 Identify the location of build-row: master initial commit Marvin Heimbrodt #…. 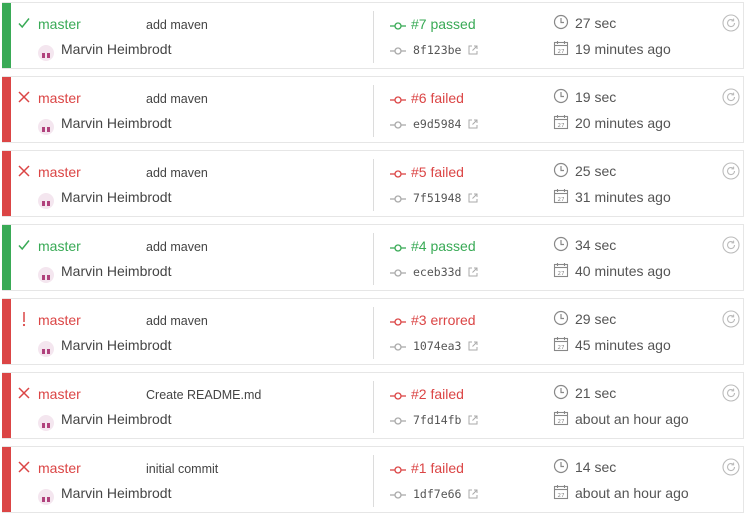
(373, 479).